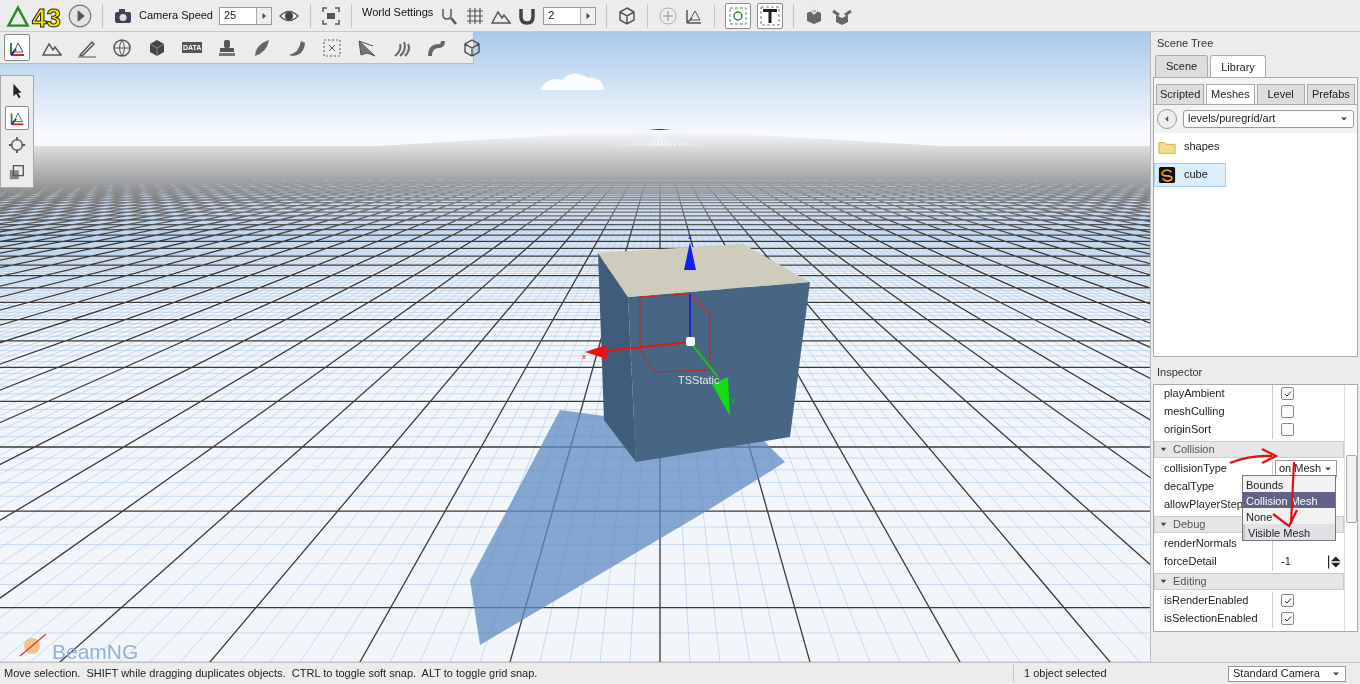  What do you see at coordinates (1189, 487) in the screenshot?
I see `property-name: decalType` at bounding box center [1189, 487].